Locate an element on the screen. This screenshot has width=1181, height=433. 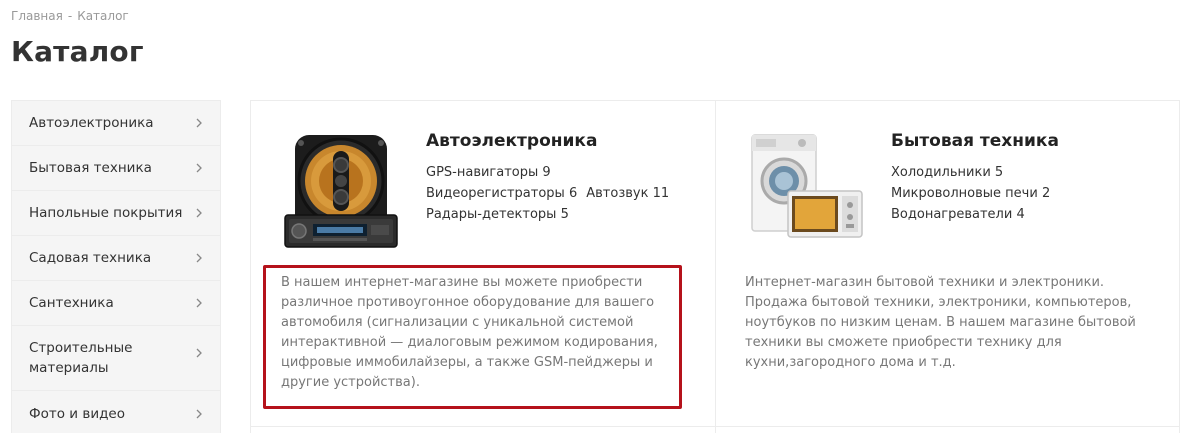
subcategory-name: Автозвук is located at coordinates (617, 193).